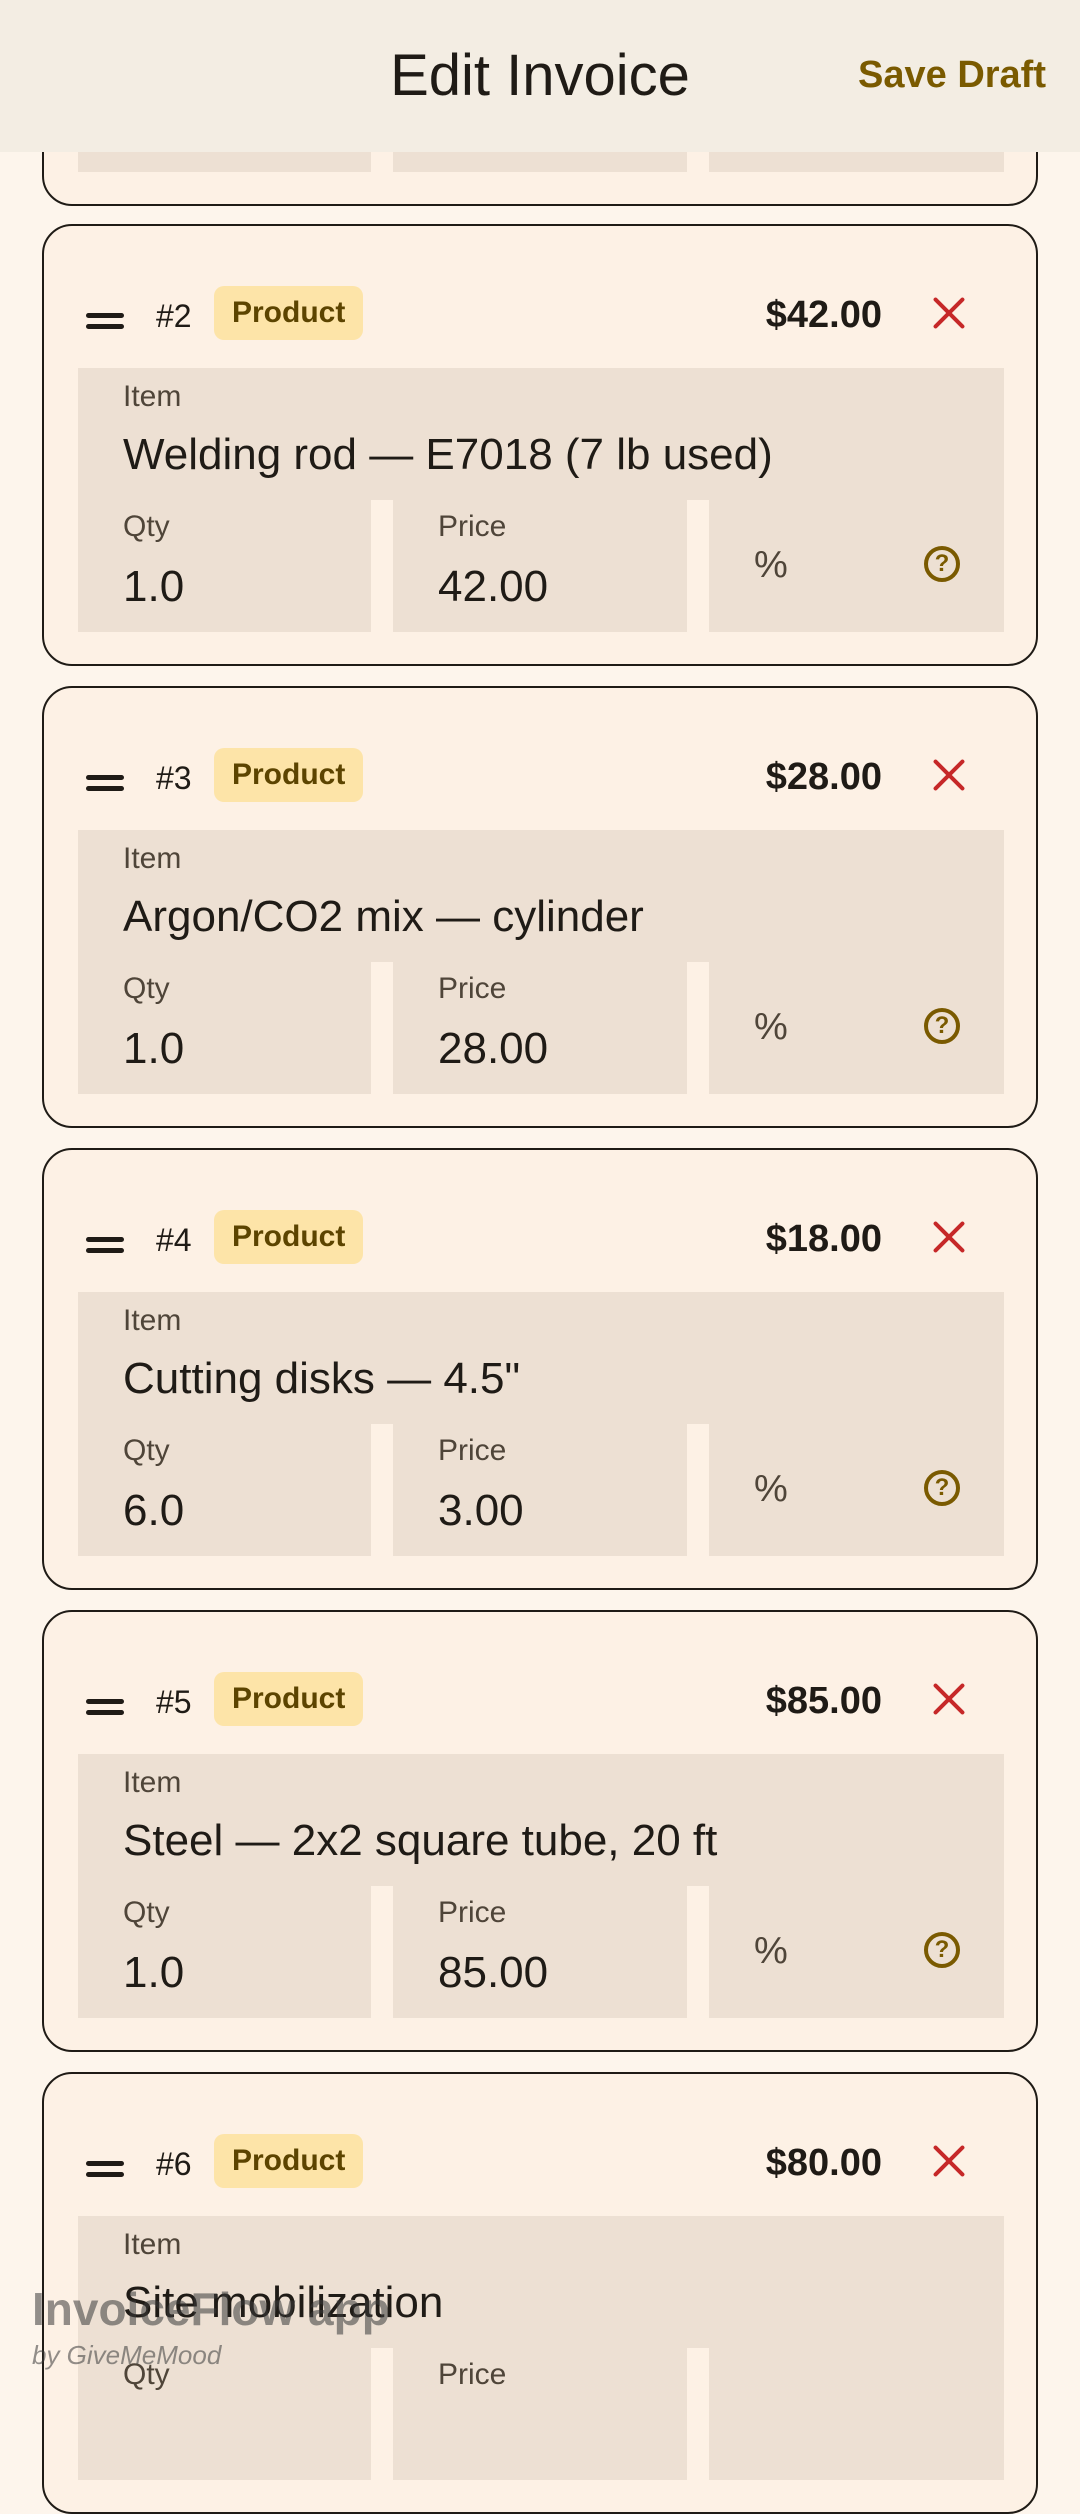 The width and height of the screenshot is (1080, 2514). I want to click on price-input: 28.00, so click(493, 1049).